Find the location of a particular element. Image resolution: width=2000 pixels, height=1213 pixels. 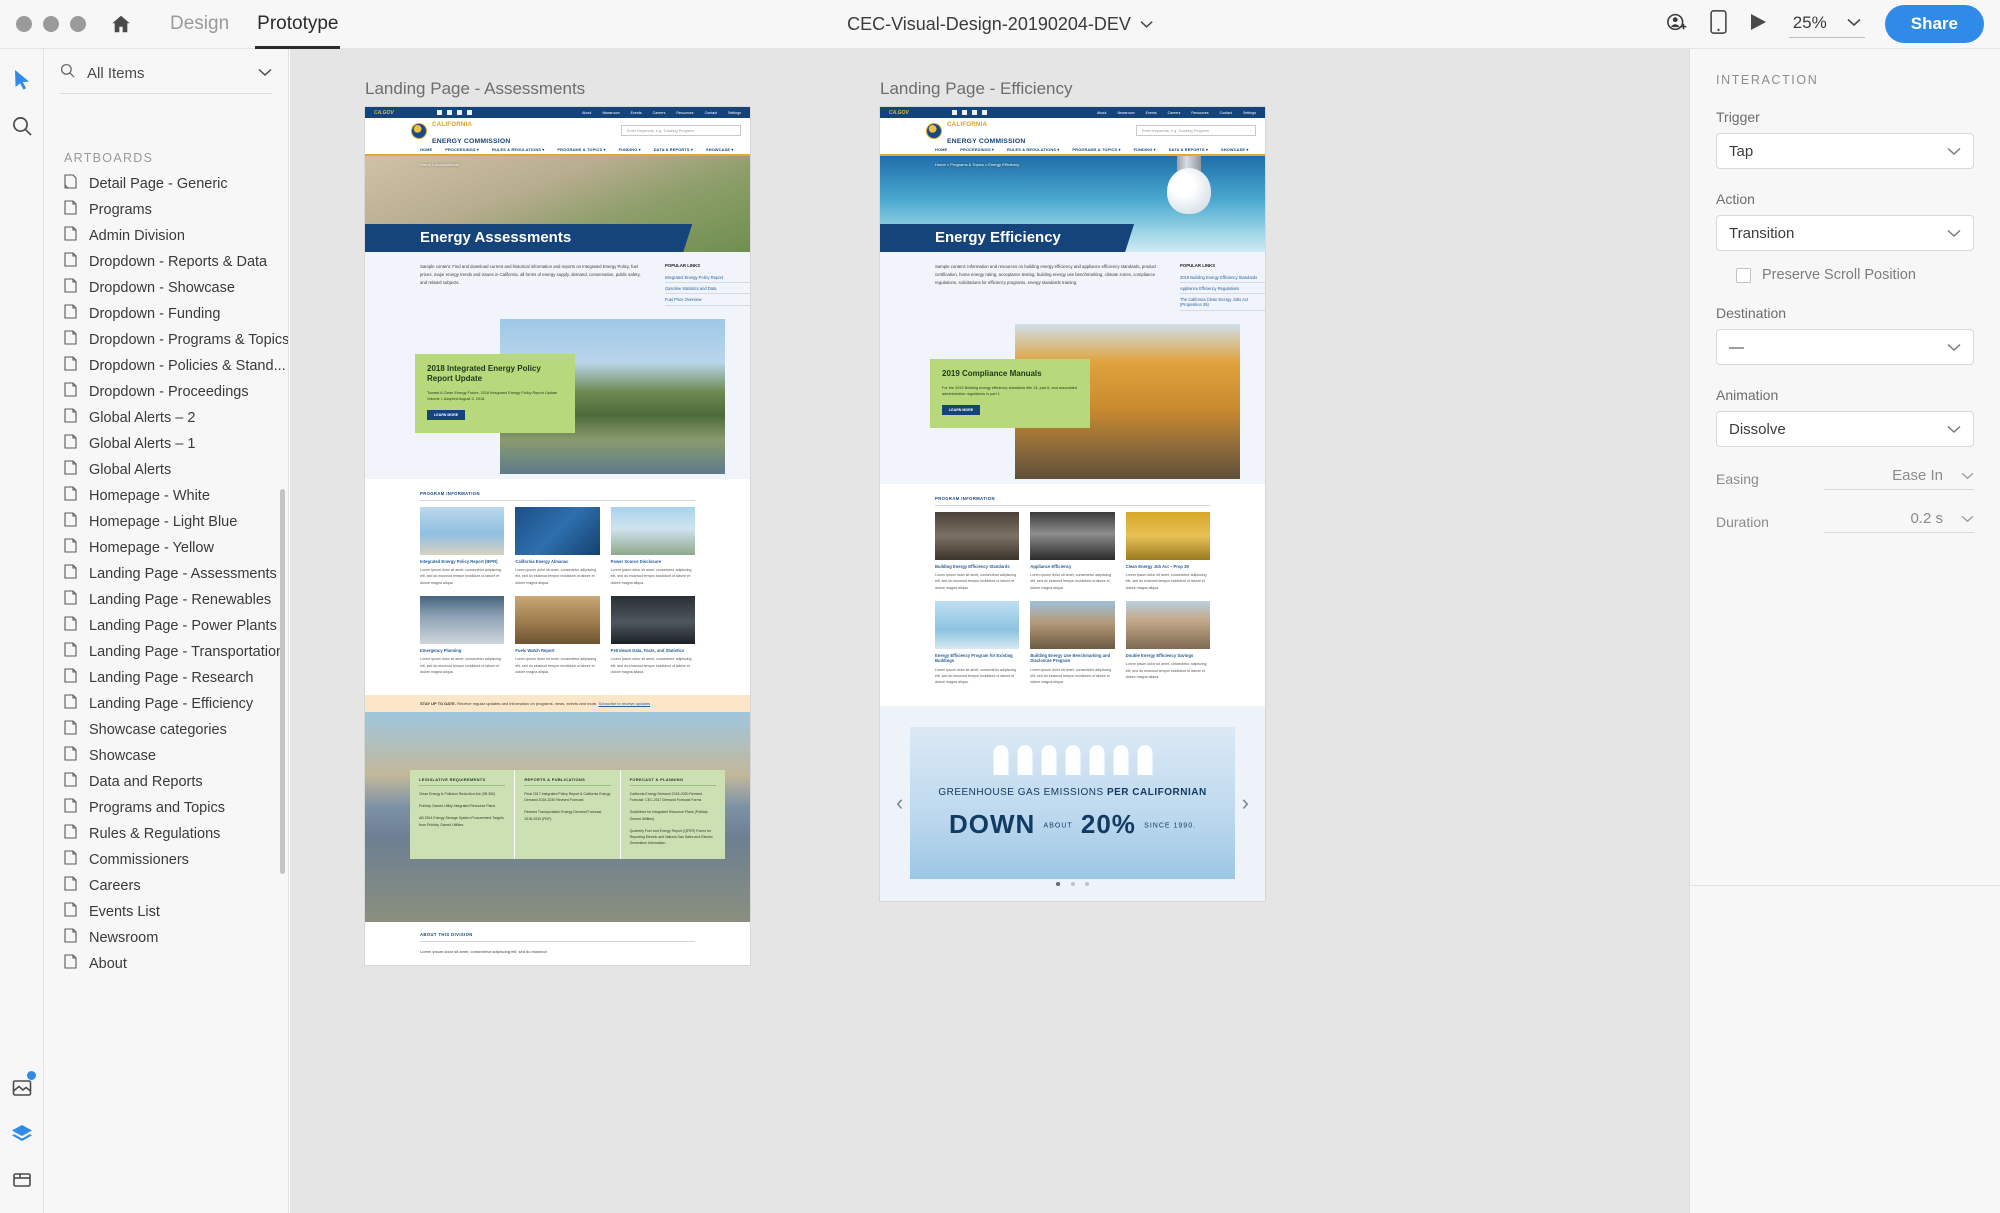

program-card-title: Building Energy Efficiency Standards is located at coordinates (977, 566).